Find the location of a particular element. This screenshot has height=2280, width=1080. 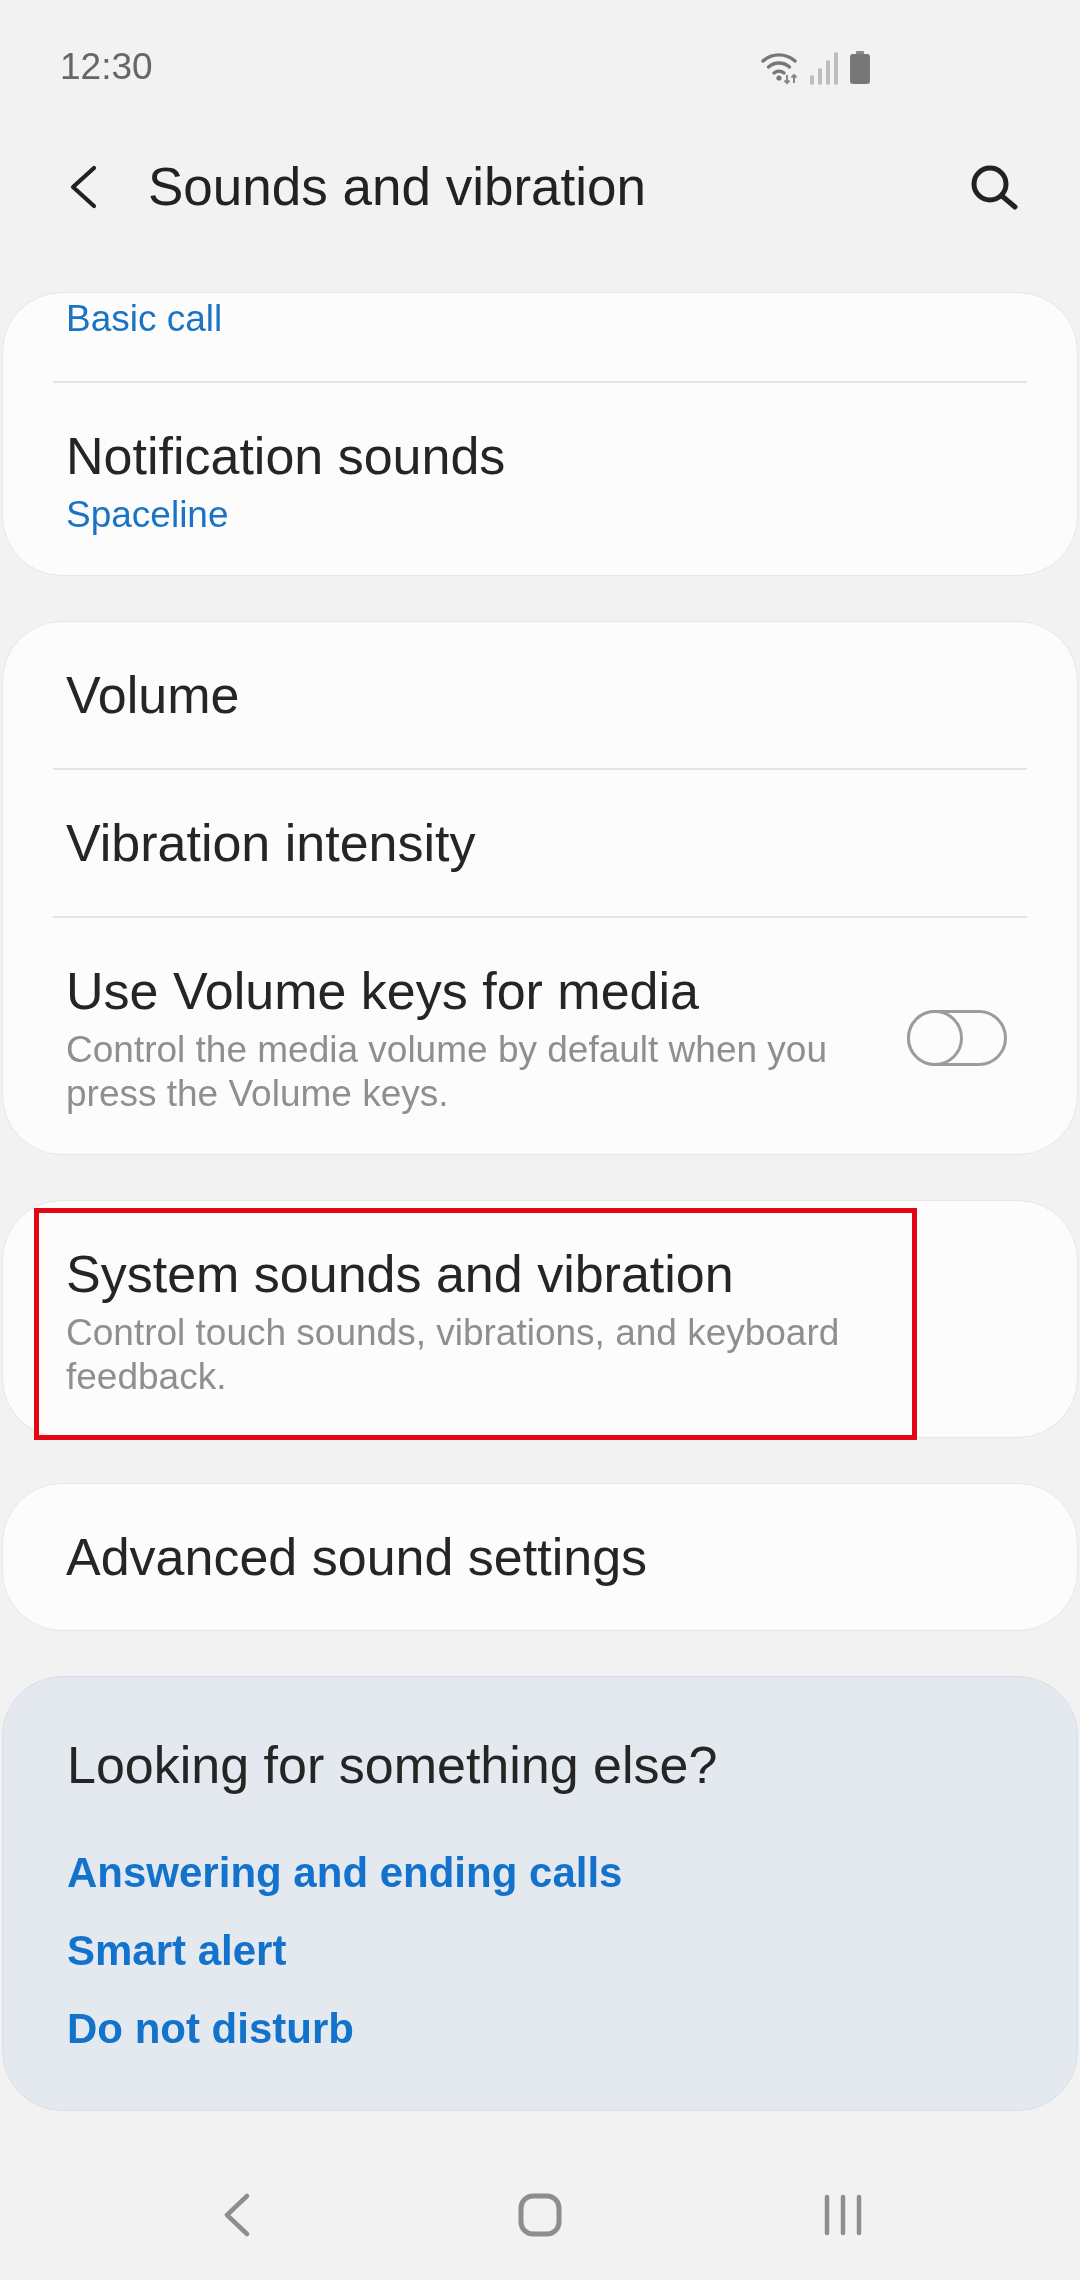

setting-description: Control touch sounds, vibrations, and keyboard feedback. is located at coordinates (453, 1355).